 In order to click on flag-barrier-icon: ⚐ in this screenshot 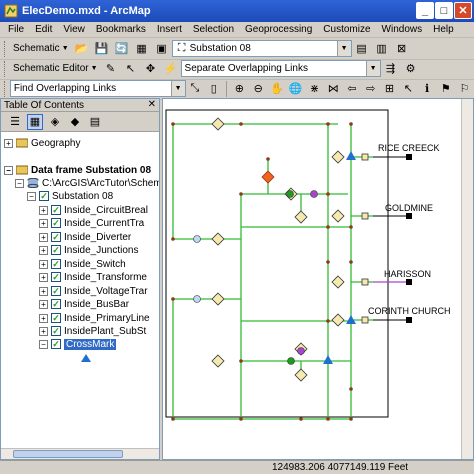, I will do `click(464, 89)`.